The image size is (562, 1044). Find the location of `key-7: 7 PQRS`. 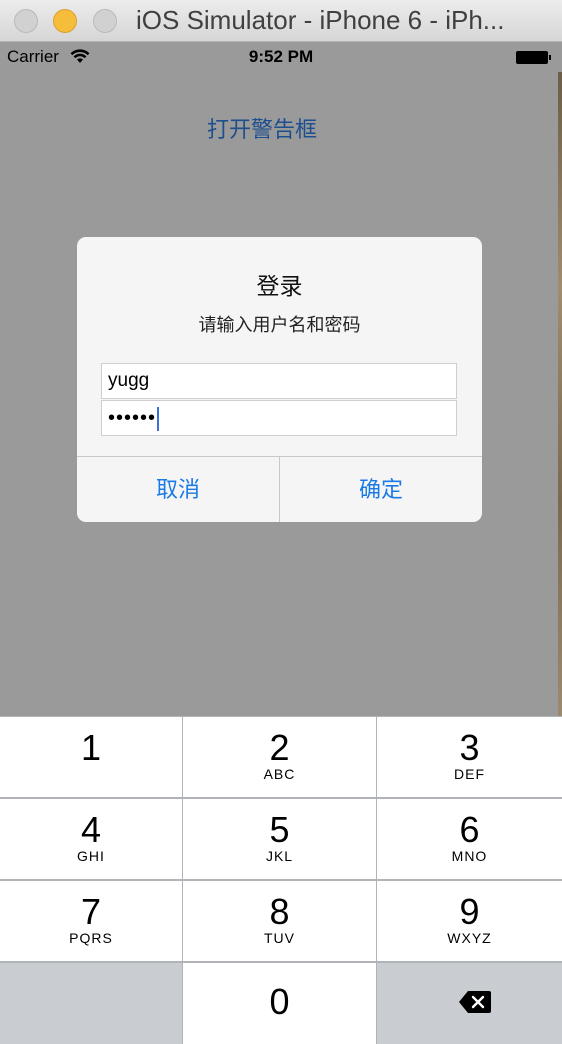

key-7: 7 PQRS is located at coordinates (91, 921).